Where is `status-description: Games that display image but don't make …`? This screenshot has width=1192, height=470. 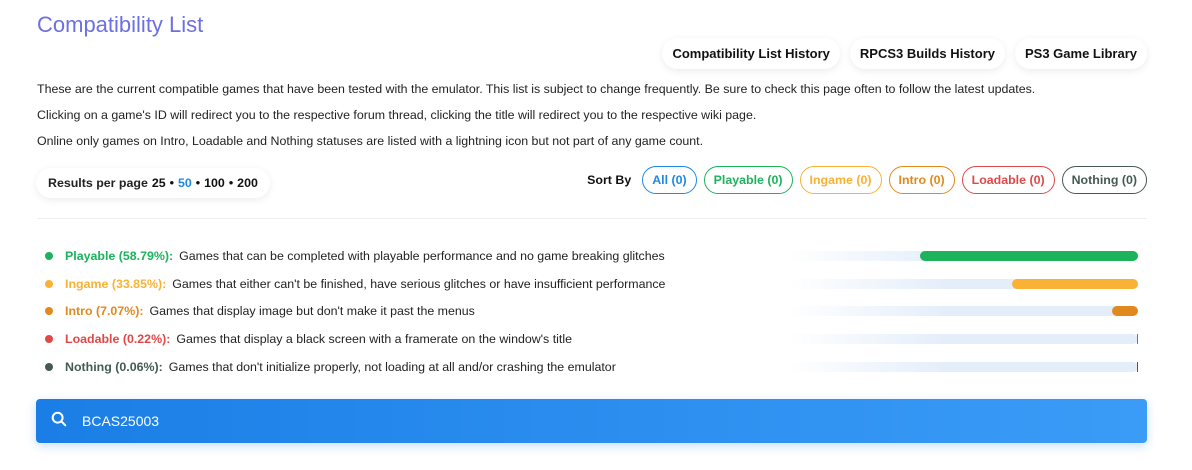
status-description: Games that display image but don't make … is located at coordinates (312, 311).